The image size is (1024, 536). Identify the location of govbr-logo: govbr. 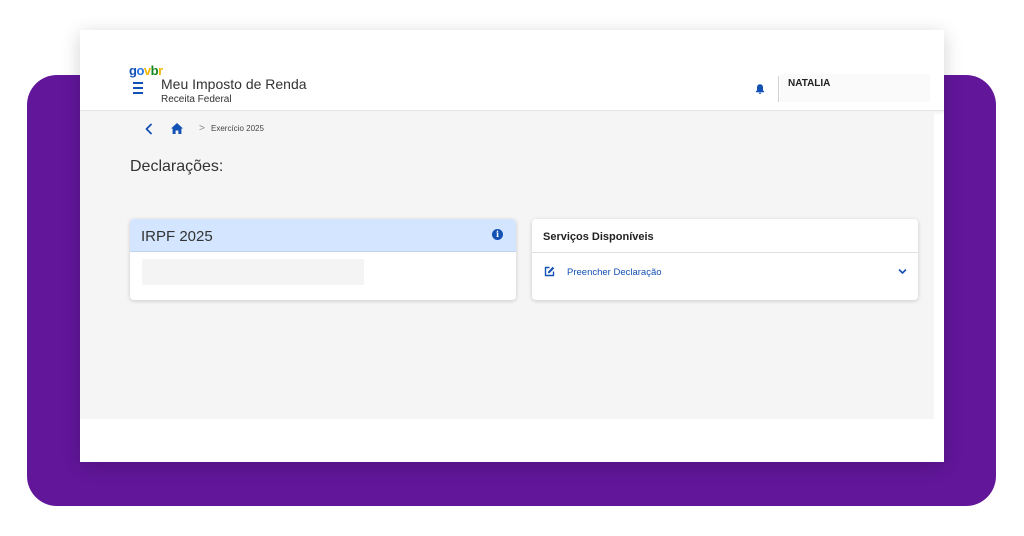
(146, 70).